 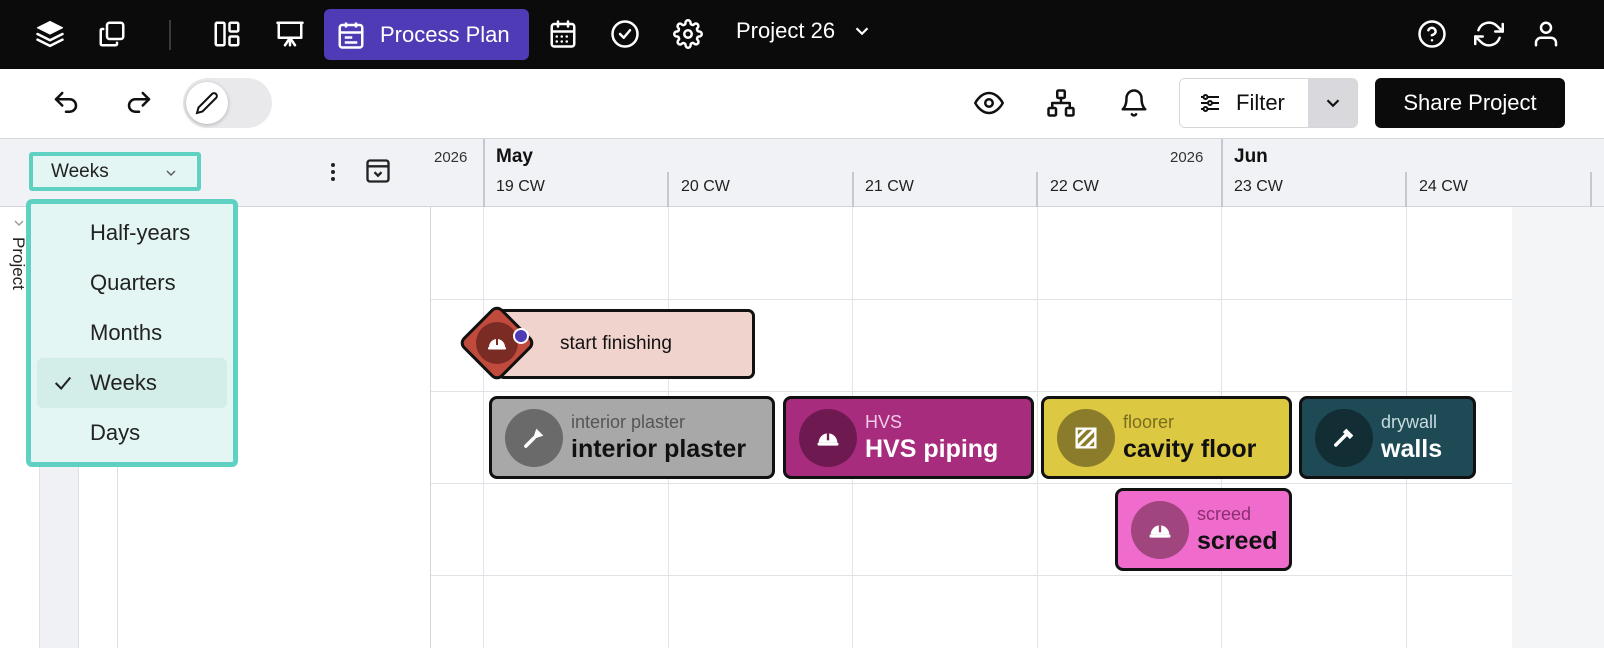 What do you see at coordinates (688, 34) in the screenshot?
I see `settings-icon` at bounding box center [688, 34].